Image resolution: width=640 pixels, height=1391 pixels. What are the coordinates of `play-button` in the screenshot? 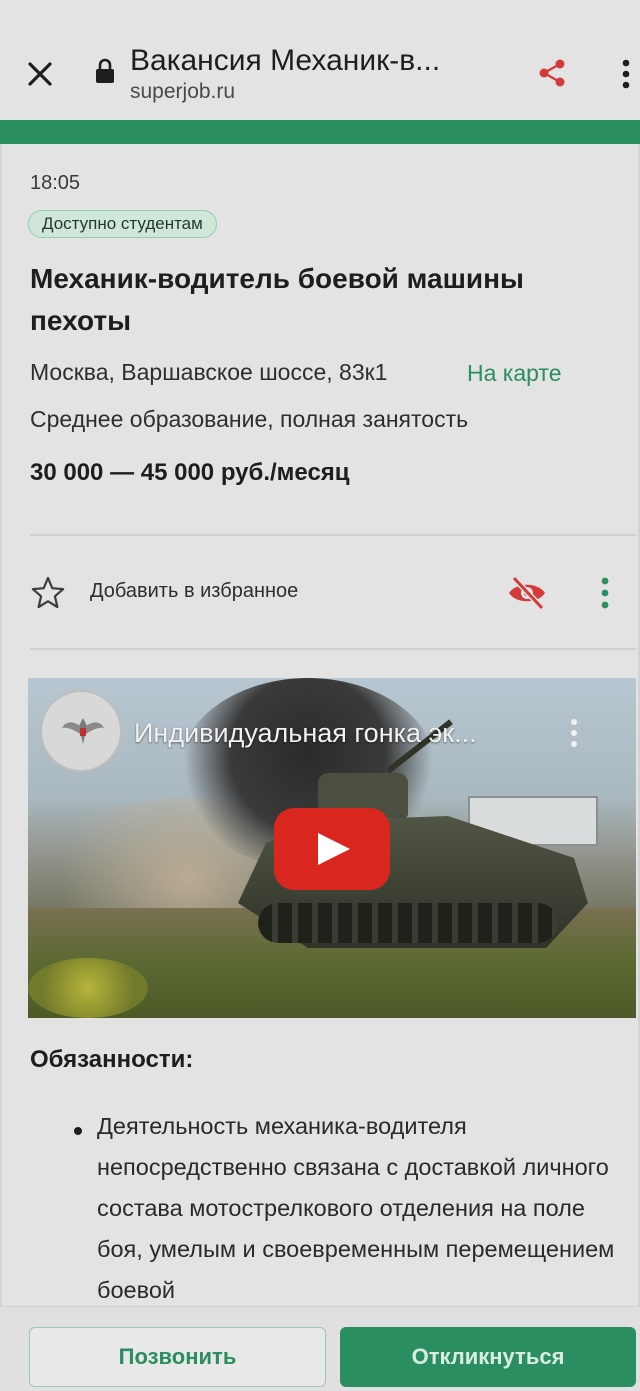 It's located at (332, 849).